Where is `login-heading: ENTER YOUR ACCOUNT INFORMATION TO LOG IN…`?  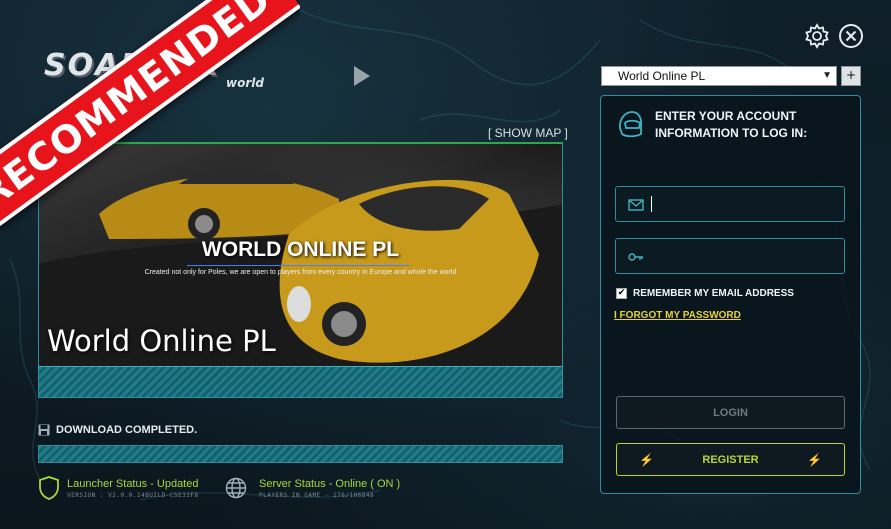 login-heading: ENTER YOUR ACCOUNT INFORMATION TO LOG IN… is located at coordinates (731, 124).